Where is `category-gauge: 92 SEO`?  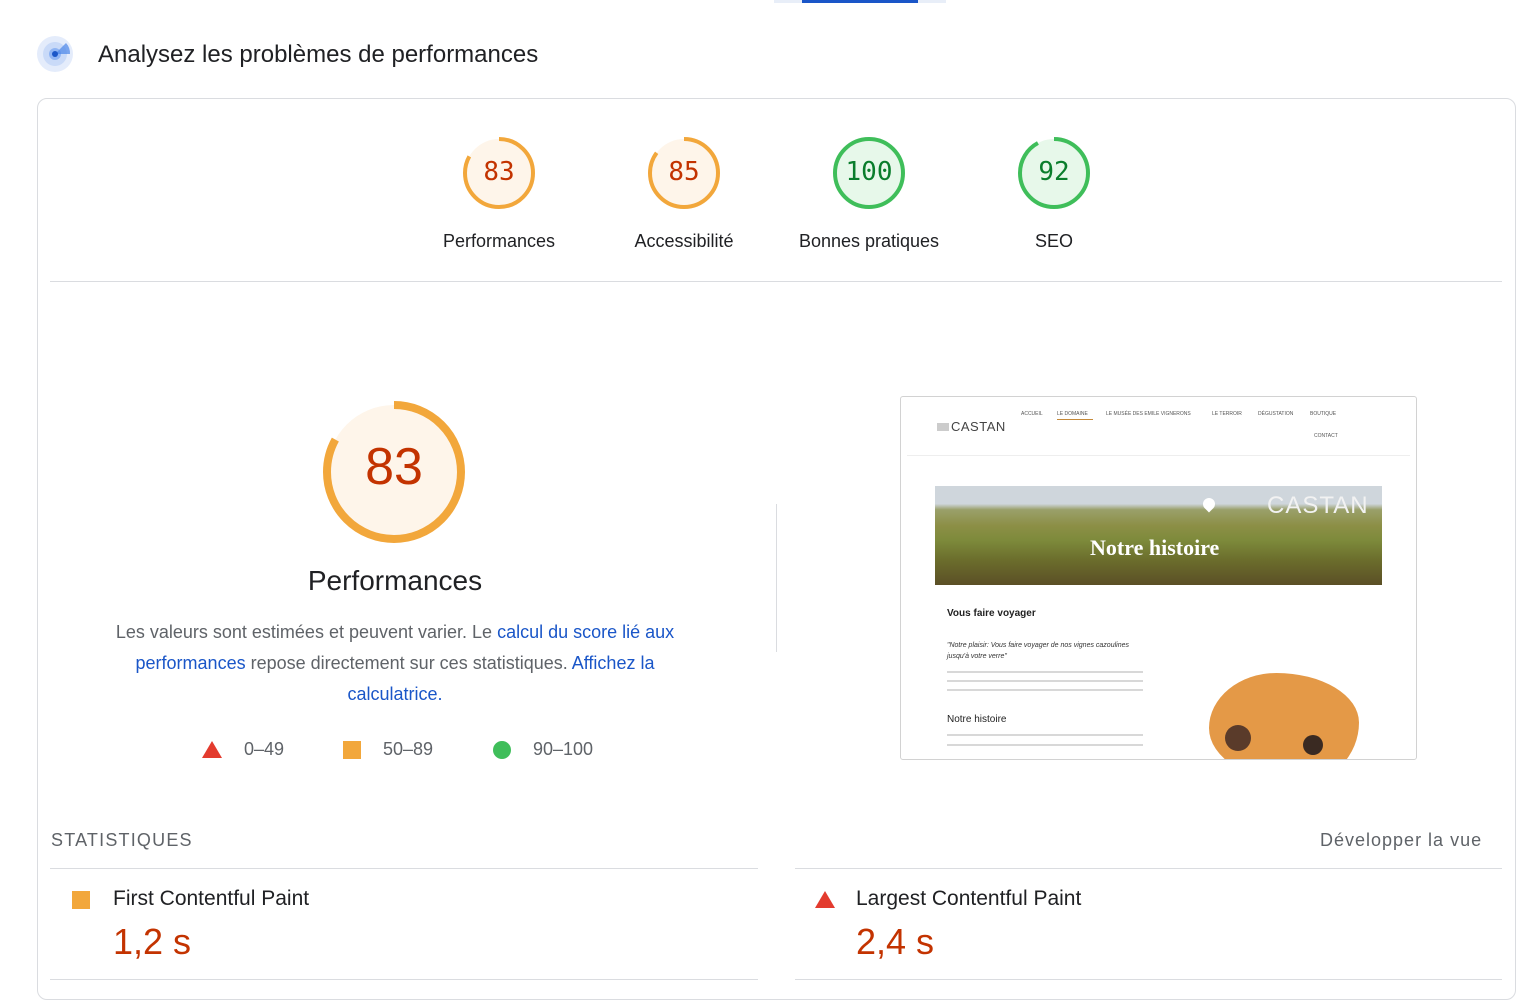
category-gauge: 92 SEO is located at coordinates (1054, 193).